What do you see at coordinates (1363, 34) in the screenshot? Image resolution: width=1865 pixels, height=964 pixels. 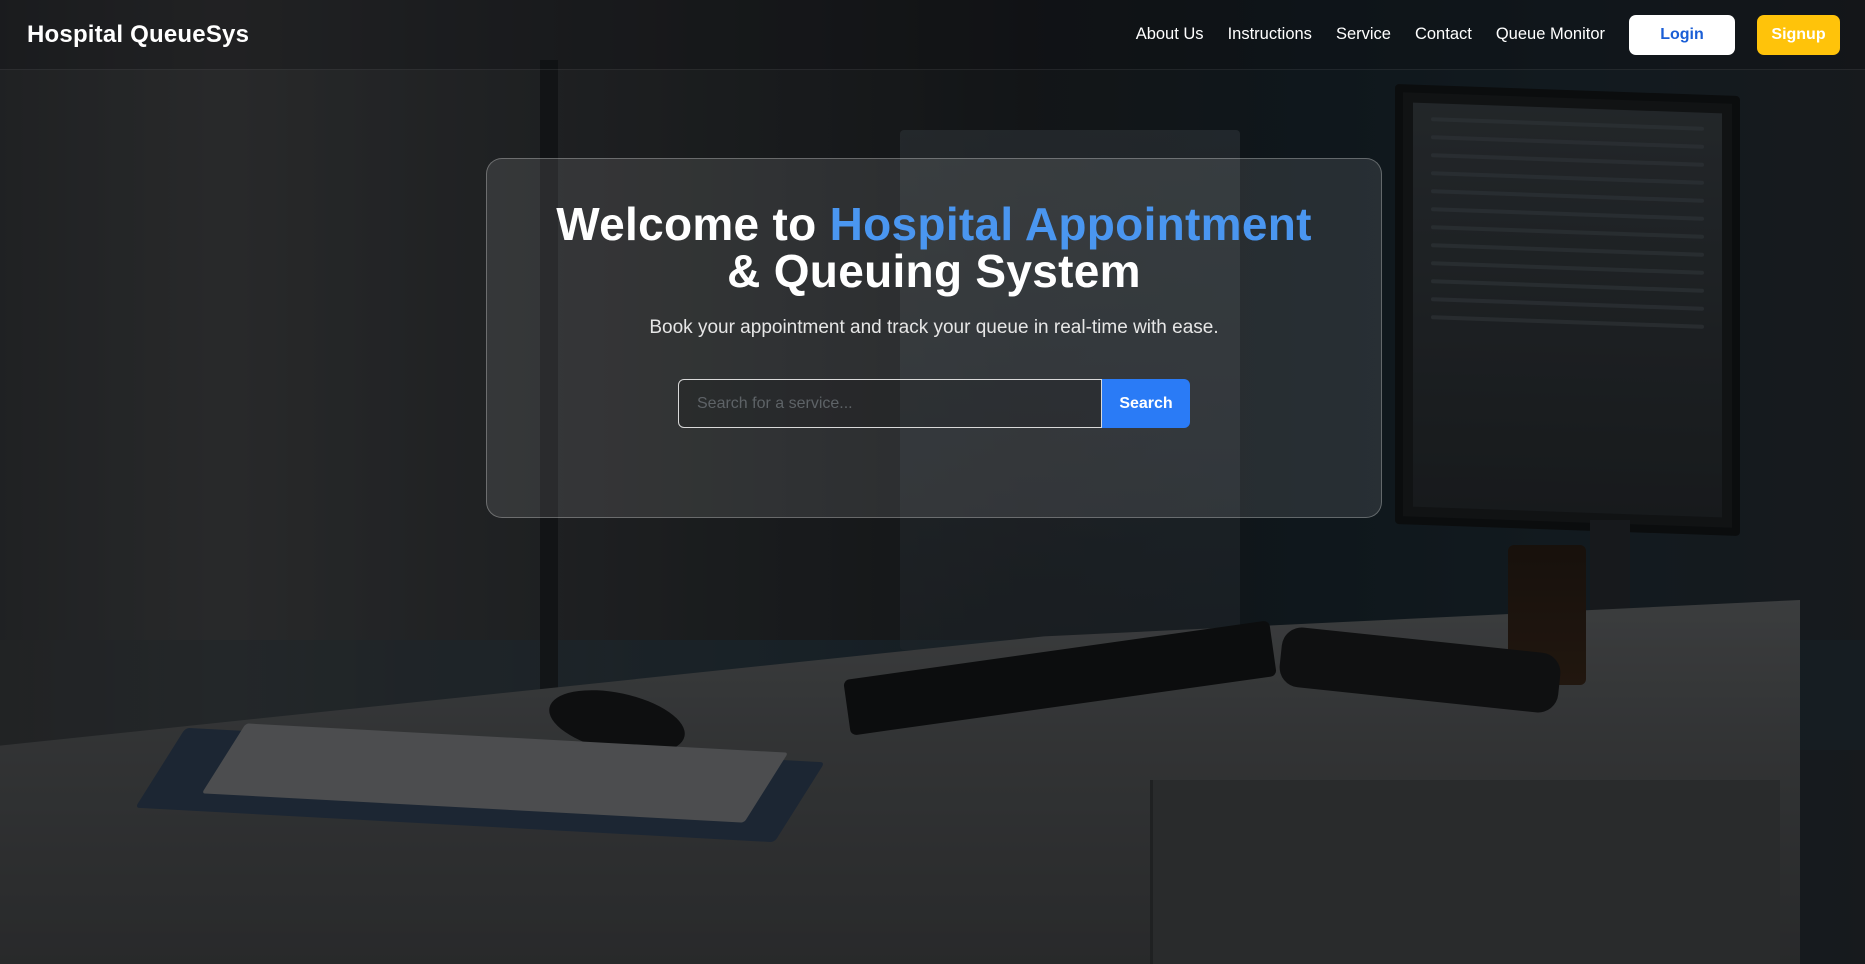 I see `nav-link-service: Service` at bounding box center [1363, 34].